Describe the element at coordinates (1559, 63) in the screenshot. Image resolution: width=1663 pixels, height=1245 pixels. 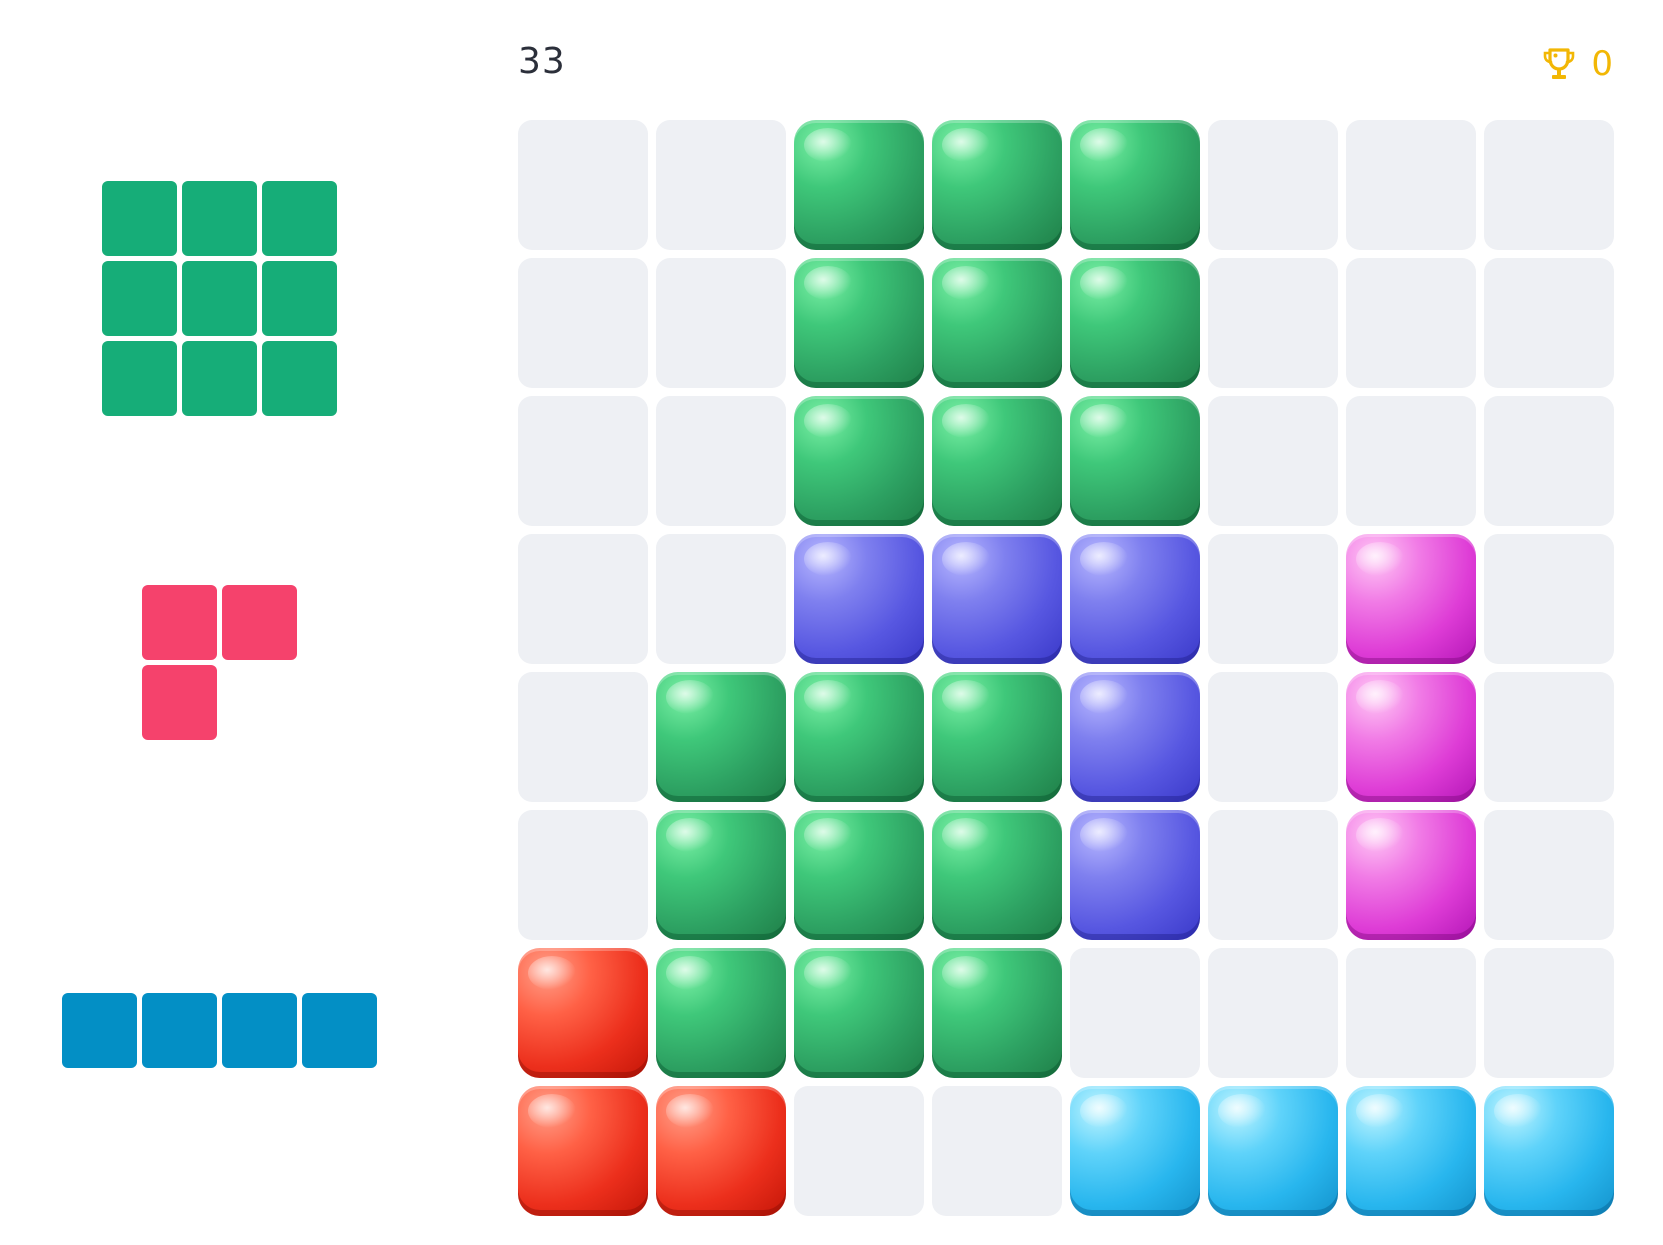
I see `trophy-icon` at that location.